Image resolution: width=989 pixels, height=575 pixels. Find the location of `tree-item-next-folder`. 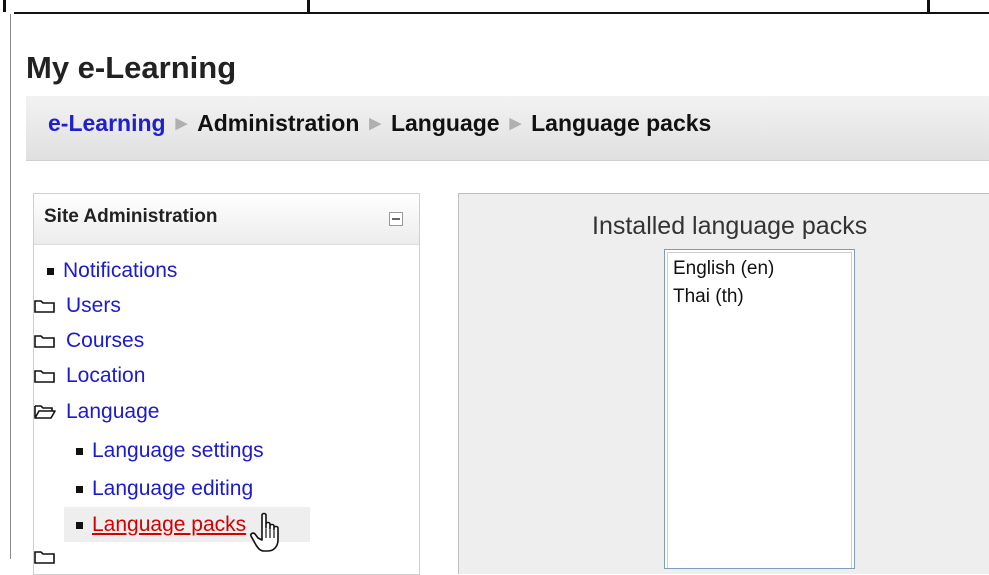

tree-item-next-folder is located at coordinates (49, 557).